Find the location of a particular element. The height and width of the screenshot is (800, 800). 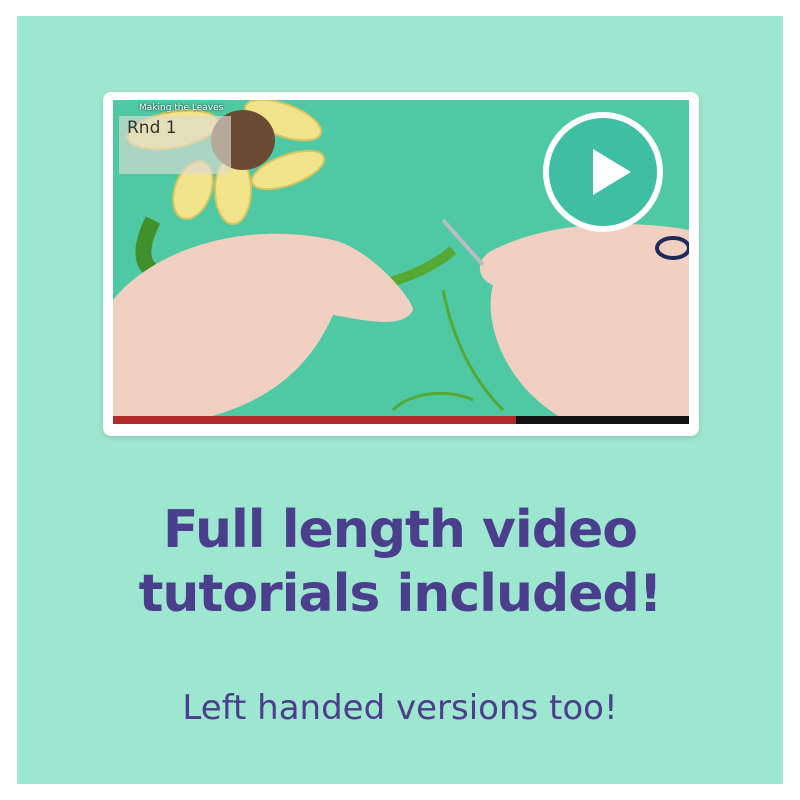

headline-line-2: tutorials included! is located at coordinates (400, 594).